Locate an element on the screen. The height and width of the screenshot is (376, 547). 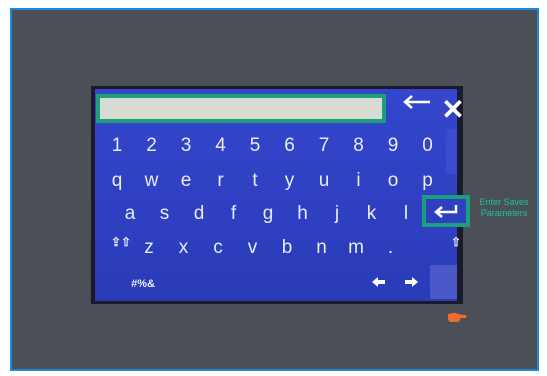
keyboard-corner-block is located at coordinates (443, 282).